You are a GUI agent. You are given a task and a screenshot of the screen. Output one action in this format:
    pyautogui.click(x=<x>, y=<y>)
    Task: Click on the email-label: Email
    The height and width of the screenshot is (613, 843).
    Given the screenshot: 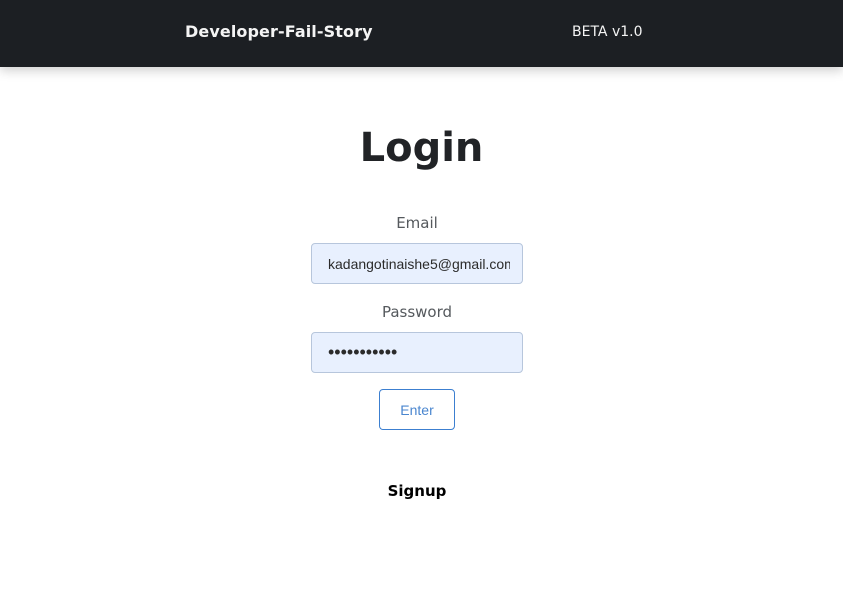 What is the action you would take?
    pyautogui.click(x=417, y=223)
    